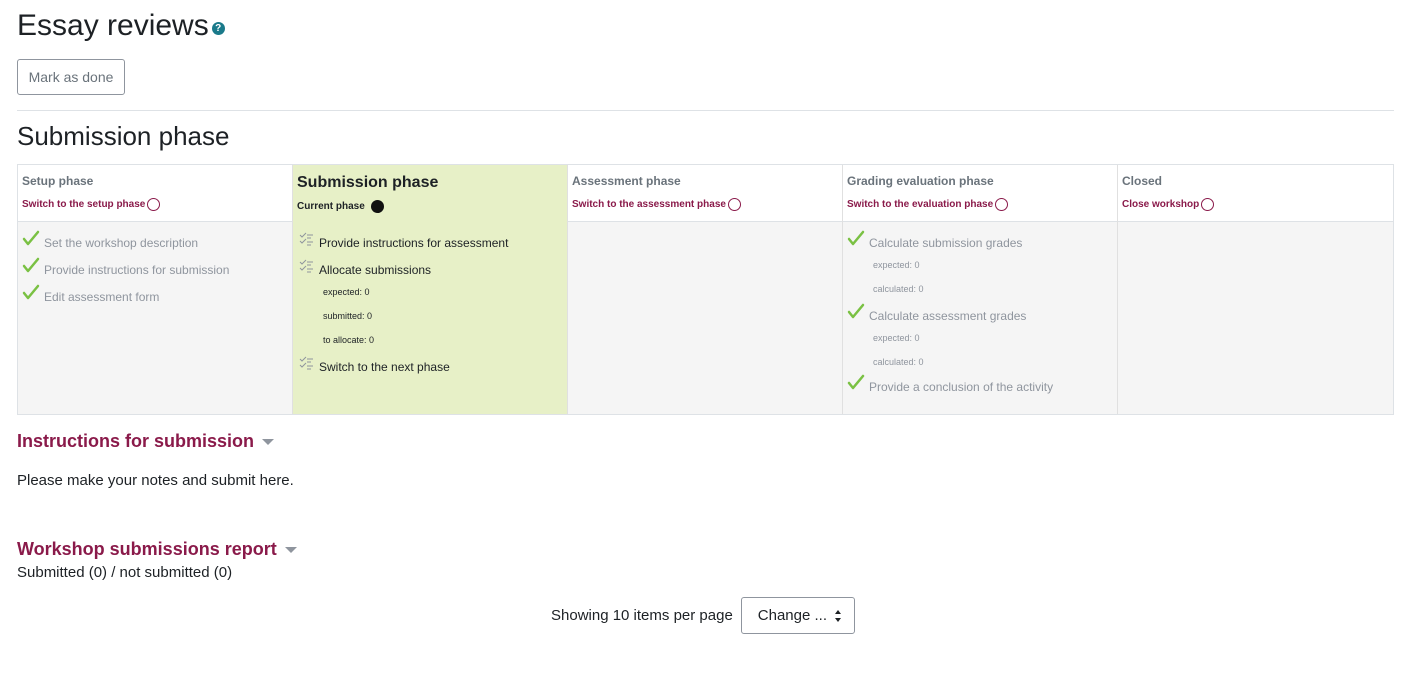 This screenshot has height=678, width=1414. Describe the element at coordinates (125, 572) in the screenshot. I see `submission-summary: Submitted (0) / not submitted (0)` at that location.